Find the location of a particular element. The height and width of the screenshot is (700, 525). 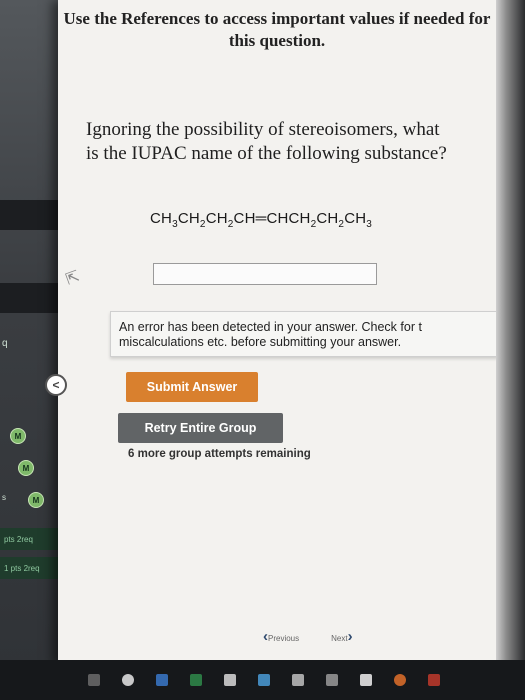

chevron-left-icon: < is located at coordinates (56, 385).